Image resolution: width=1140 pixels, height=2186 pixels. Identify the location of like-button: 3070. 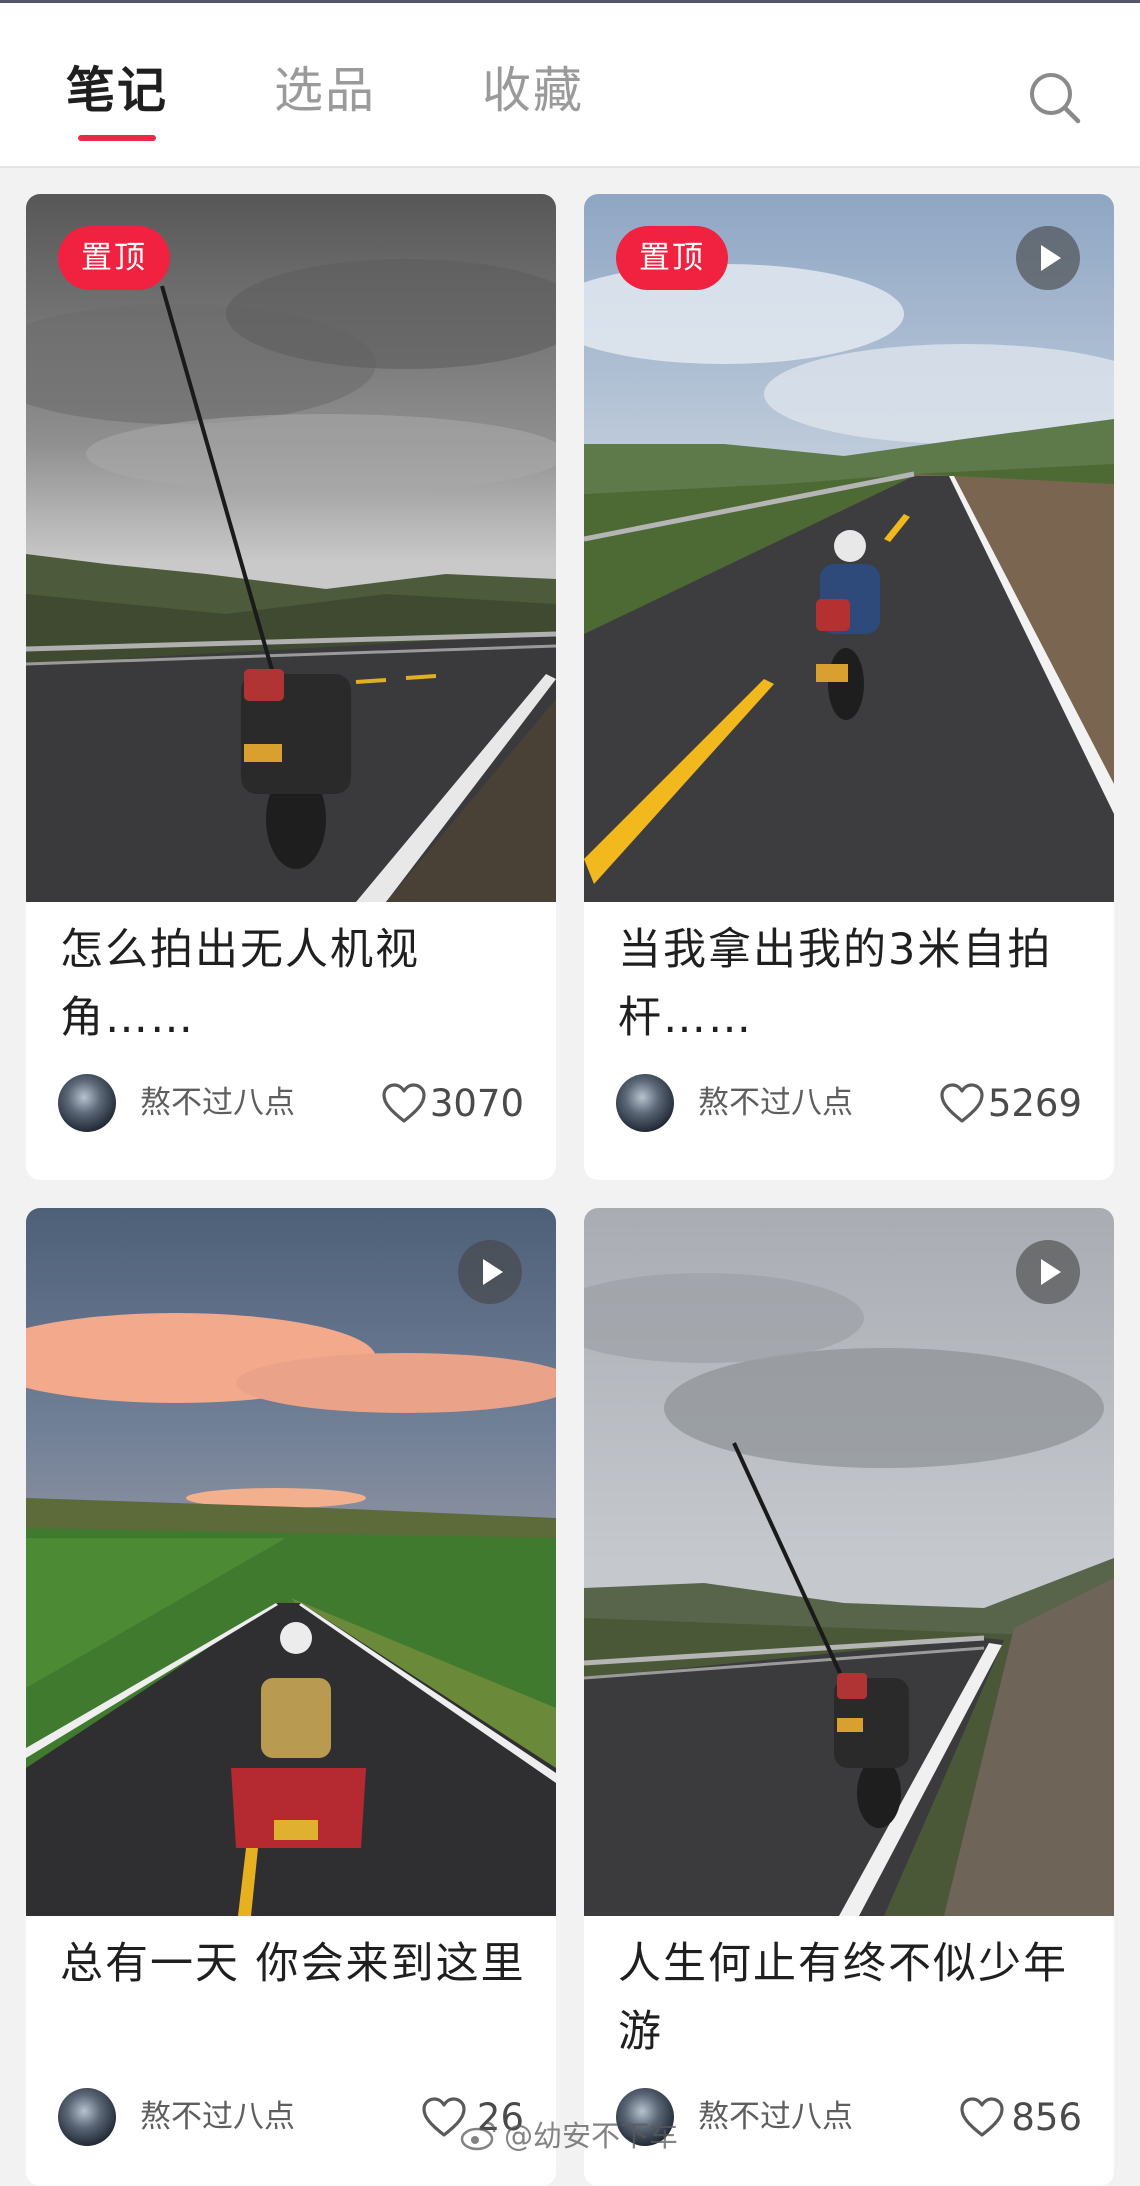
(449, 1104).